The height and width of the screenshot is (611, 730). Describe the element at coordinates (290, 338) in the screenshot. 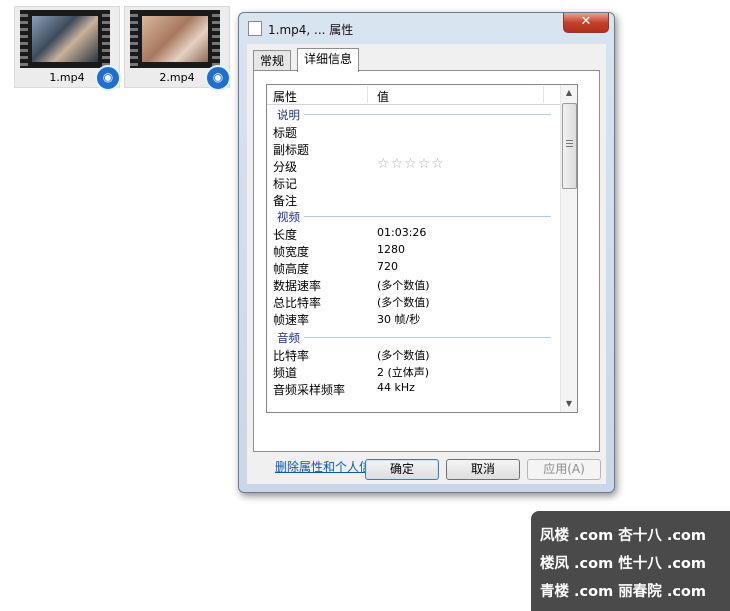

I see `group-label: 音频` at that location.